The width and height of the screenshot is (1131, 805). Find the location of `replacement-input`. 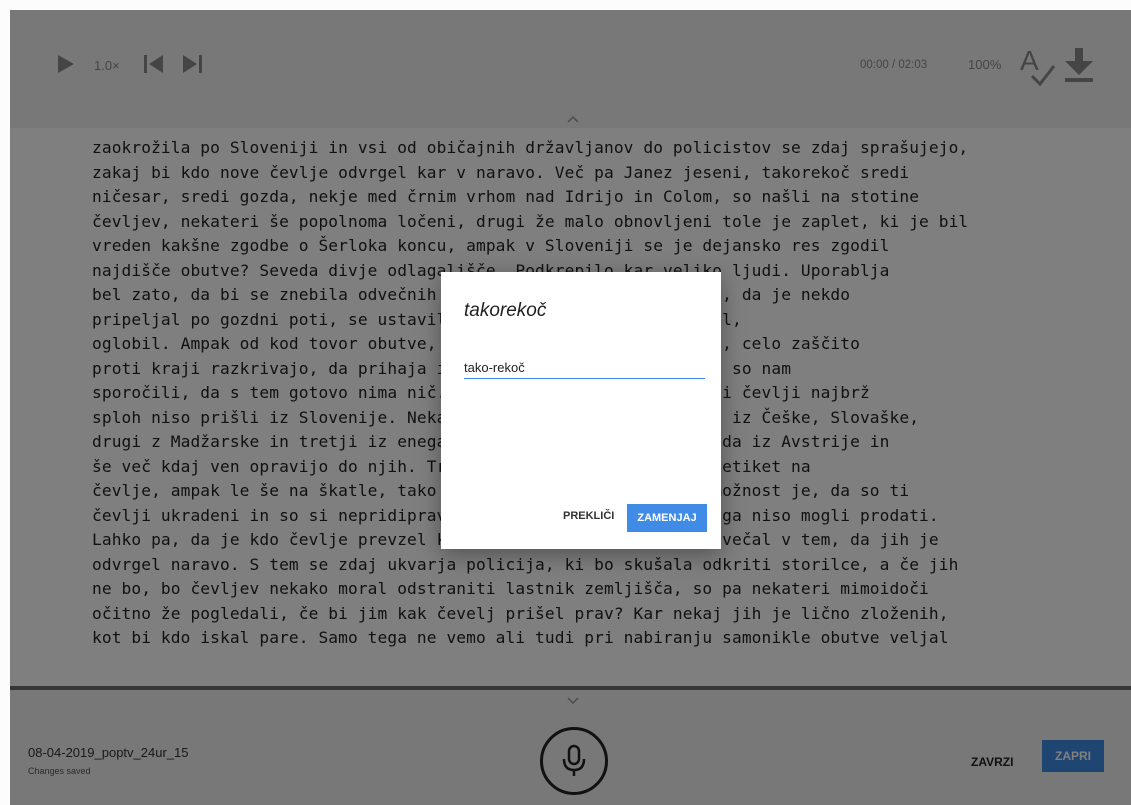

replacement-input is located at coordinates (584, 367).